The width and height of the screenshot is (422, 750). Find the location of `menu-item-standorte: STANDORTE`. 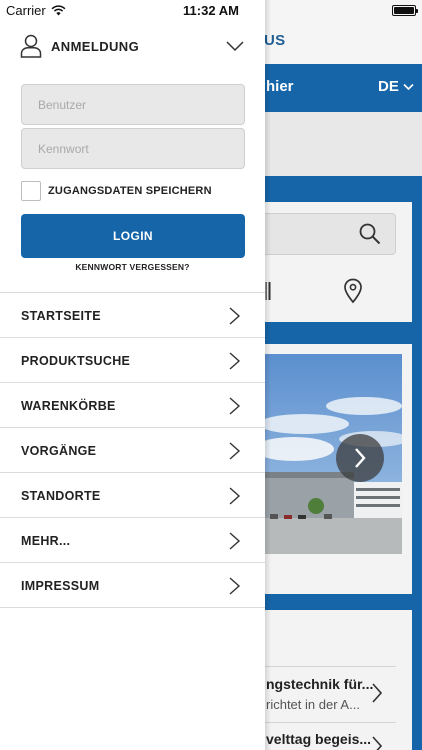

menu-item-standorte: STANDORTE is located at coordinates (132, 495).